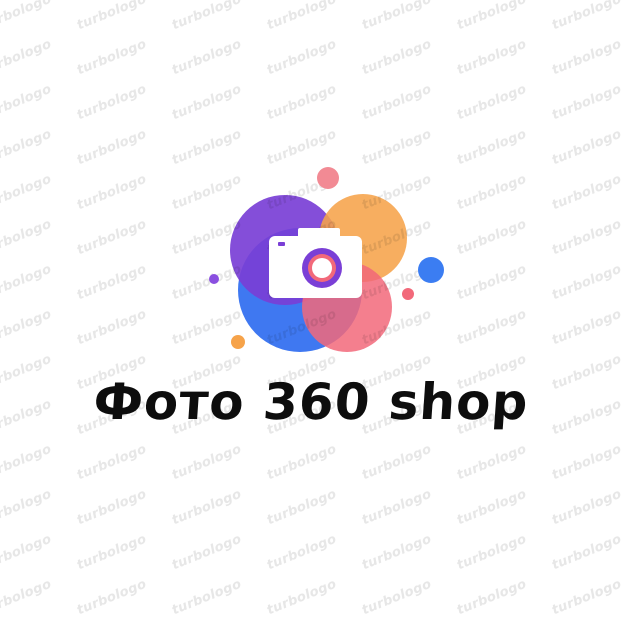  What do you see at coordinates (408, 294) in the screenshot?
I see `pink-dot-right` at bounding box center [408, 294].